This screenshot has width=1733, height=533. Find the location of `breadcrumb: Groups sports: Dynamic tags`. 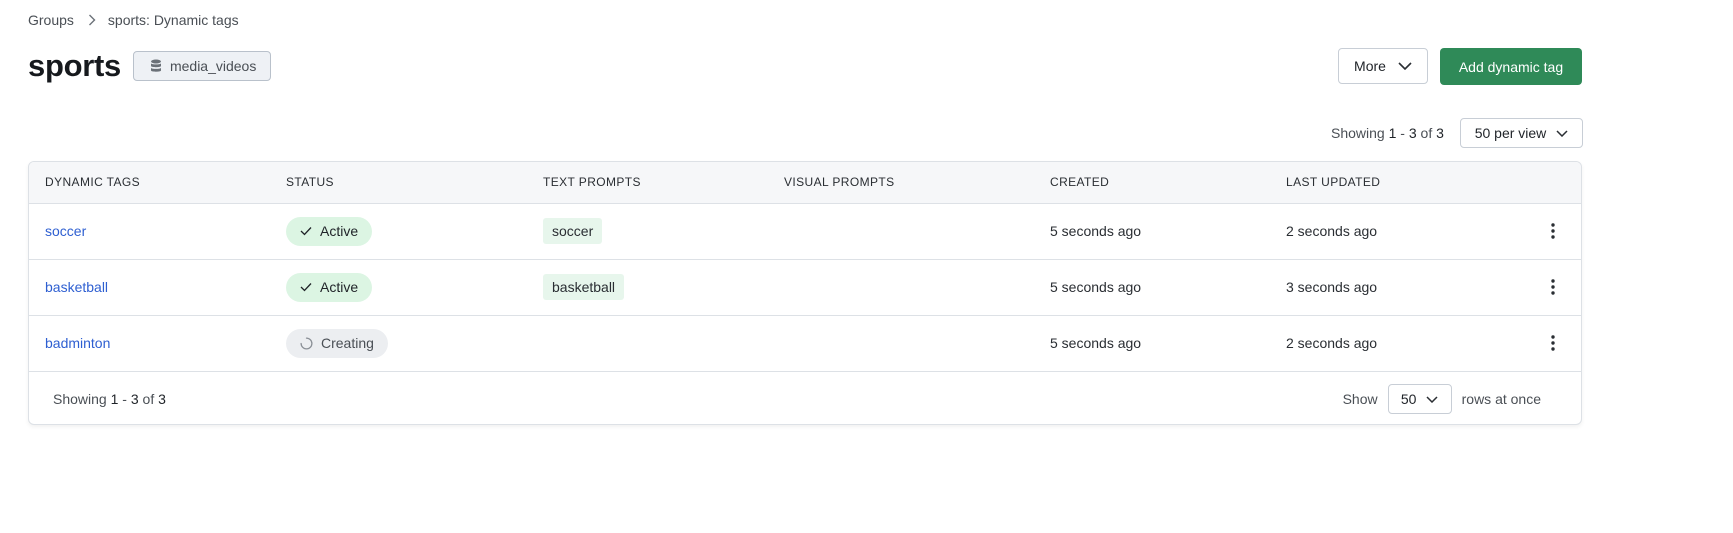

breadcrumb: Groups sports: Dynamic tags is located at coordinates (133, 20).